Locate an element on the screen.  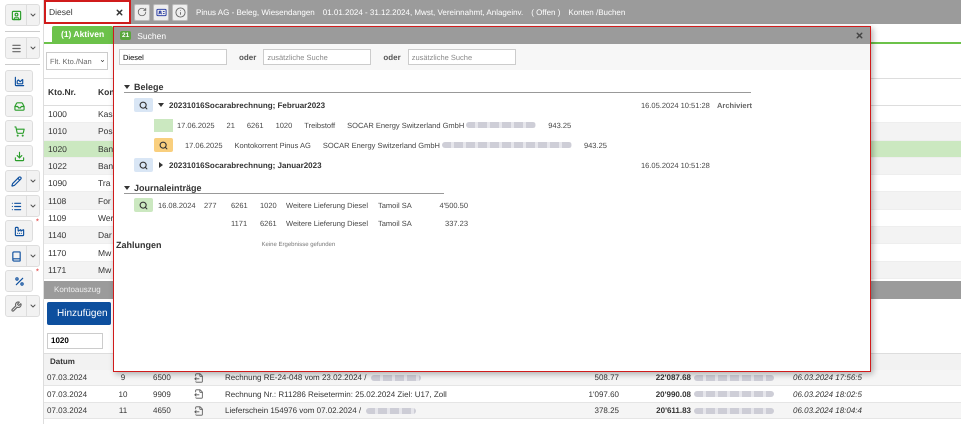
table-cell-text: Kas is located at coordinates (105, 114).